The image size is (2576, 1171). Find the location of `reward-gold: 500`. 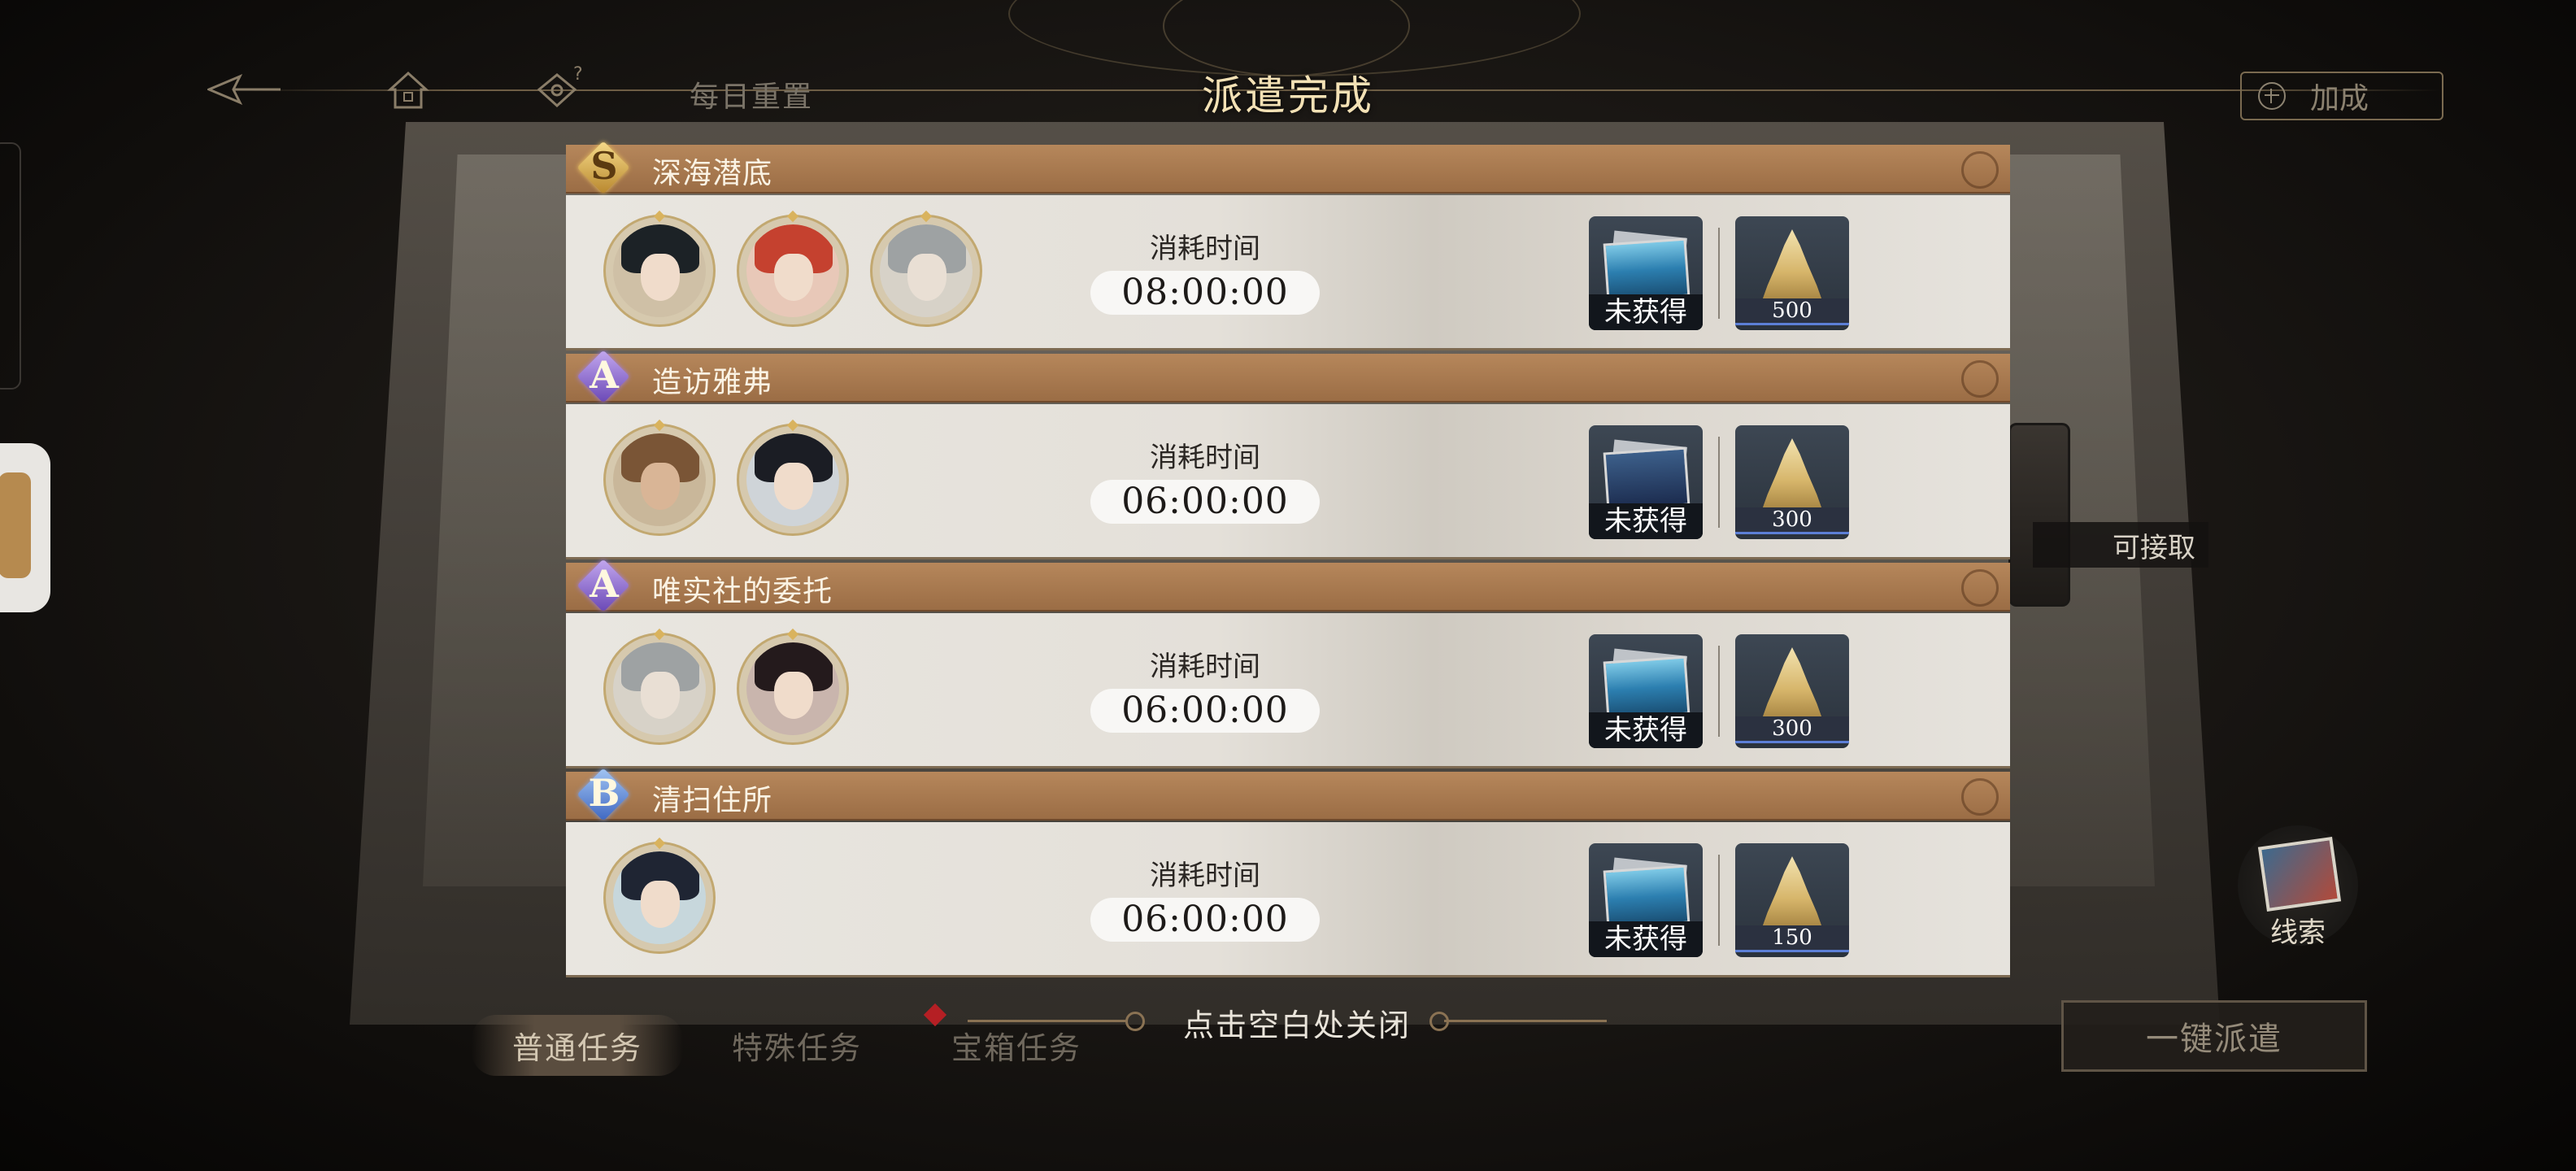

reward-gold: 500 is located at coordinates (1792, 273).